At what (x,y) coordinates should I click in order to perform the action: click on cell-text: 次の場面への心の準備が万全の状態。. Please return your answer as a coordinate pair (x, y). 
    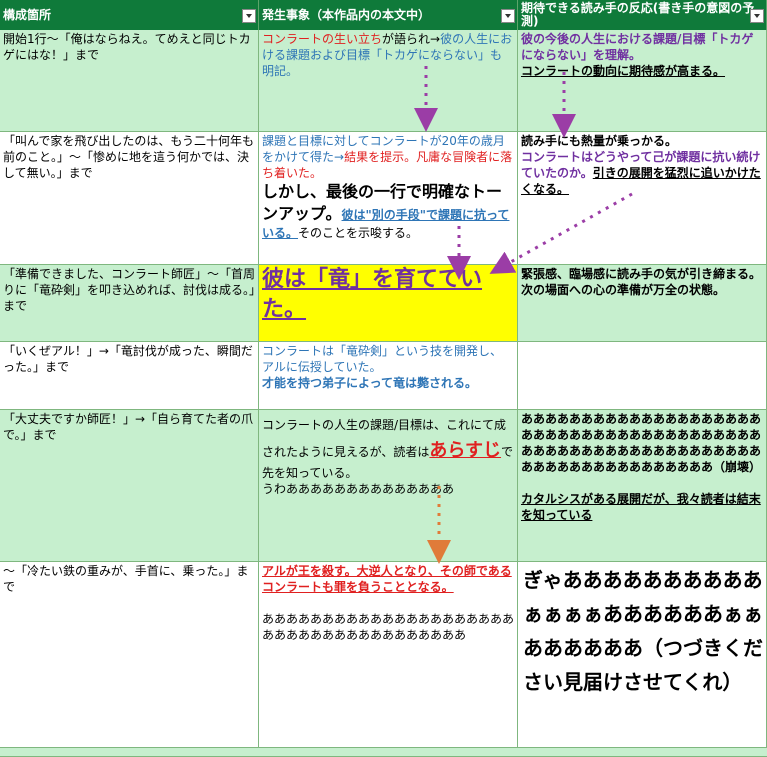
    Looking at the image, I should click on (623, 290).